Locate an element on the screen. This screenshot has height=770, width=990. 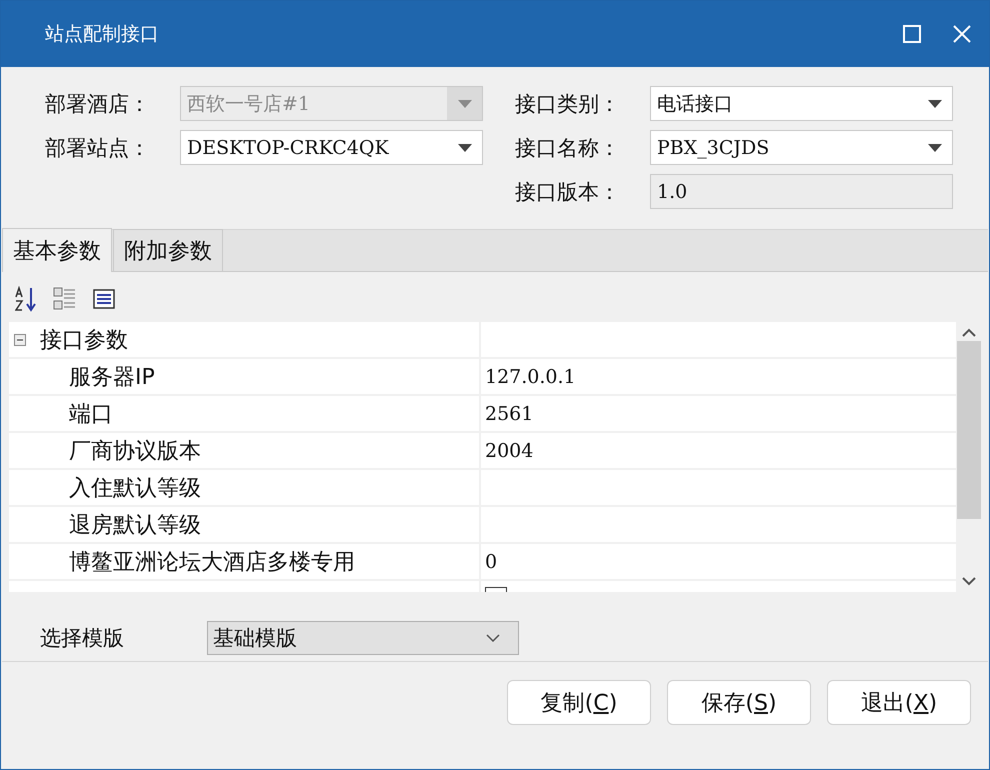
property-value: 2561 is located at coordinates (509, 413).